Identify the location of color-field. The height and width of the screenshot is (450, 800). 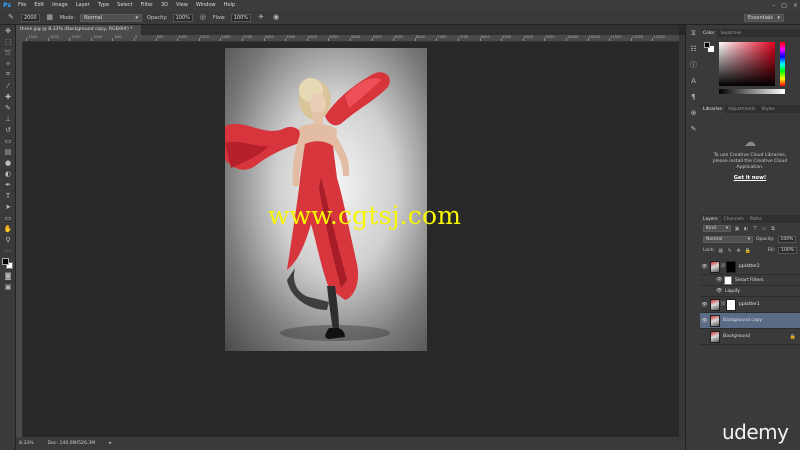
(747, 64).